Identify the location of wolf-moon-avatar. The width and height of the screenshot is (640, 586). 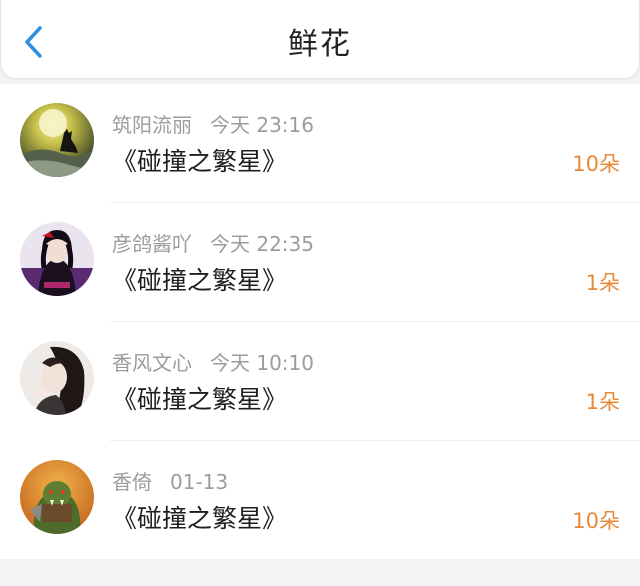
(57, 140).